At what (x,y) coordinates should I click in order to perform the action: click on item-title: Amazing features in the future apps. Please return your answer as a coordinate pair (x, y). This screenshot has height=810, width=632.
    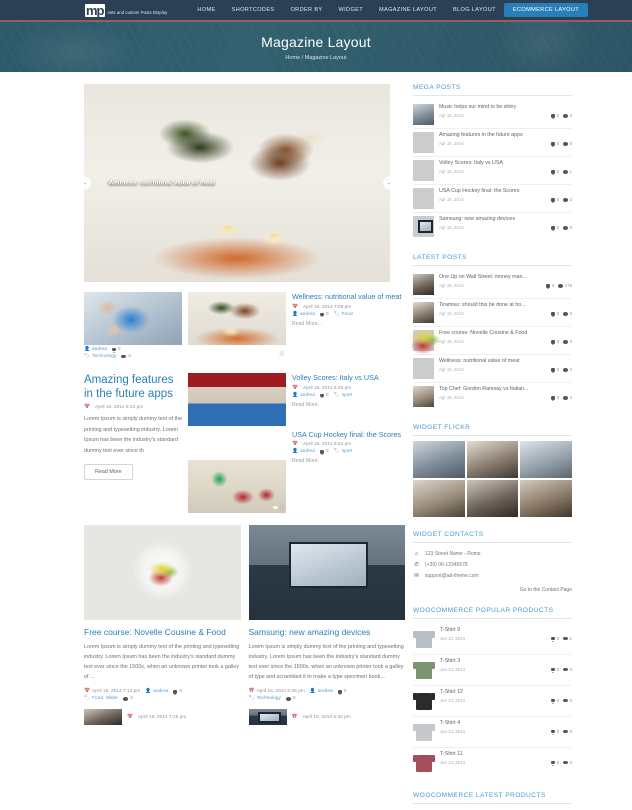
    Looking at the image, I should click on (505, 135).